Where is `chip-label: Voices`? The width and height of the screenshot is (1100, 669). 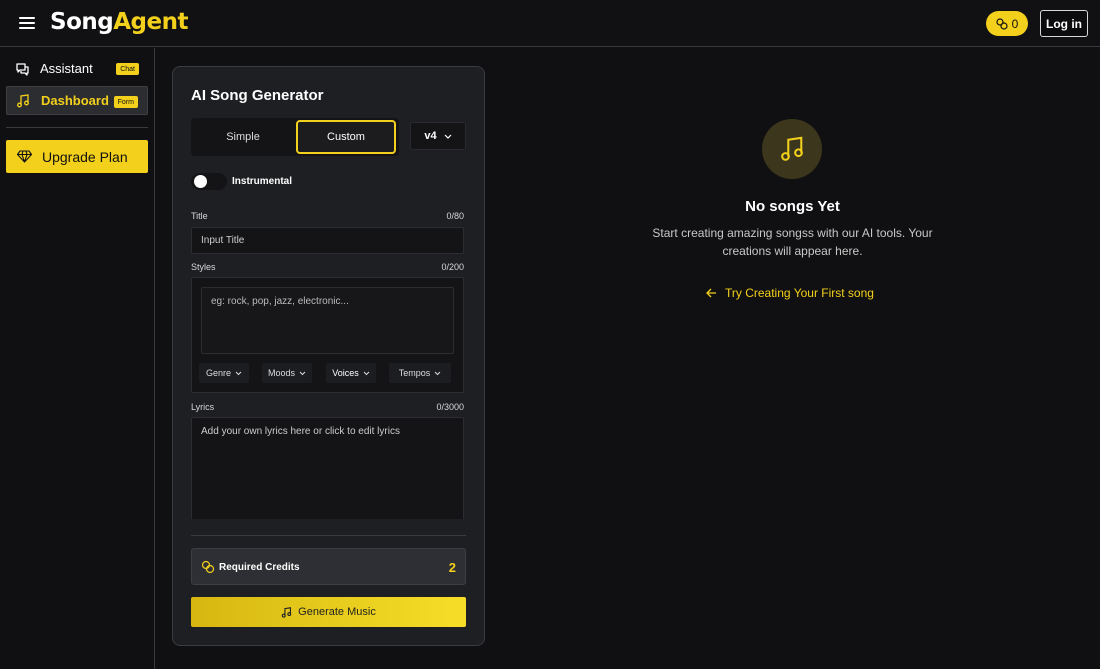
chip-label: Voices is located at coordinates (345, 373).